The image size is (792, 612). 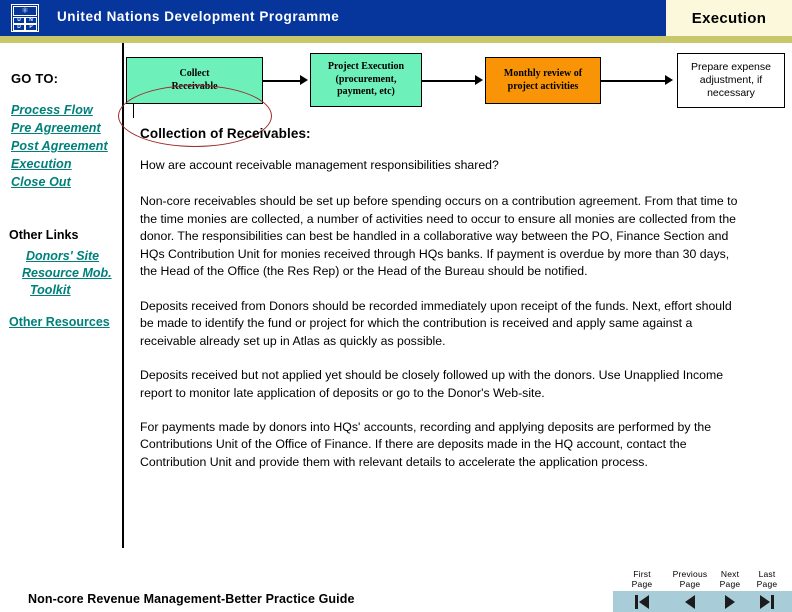 What do you see at coordinates (396, 39) in the screenshot?
I see `header-under-band` at bounding box center [396, 39].